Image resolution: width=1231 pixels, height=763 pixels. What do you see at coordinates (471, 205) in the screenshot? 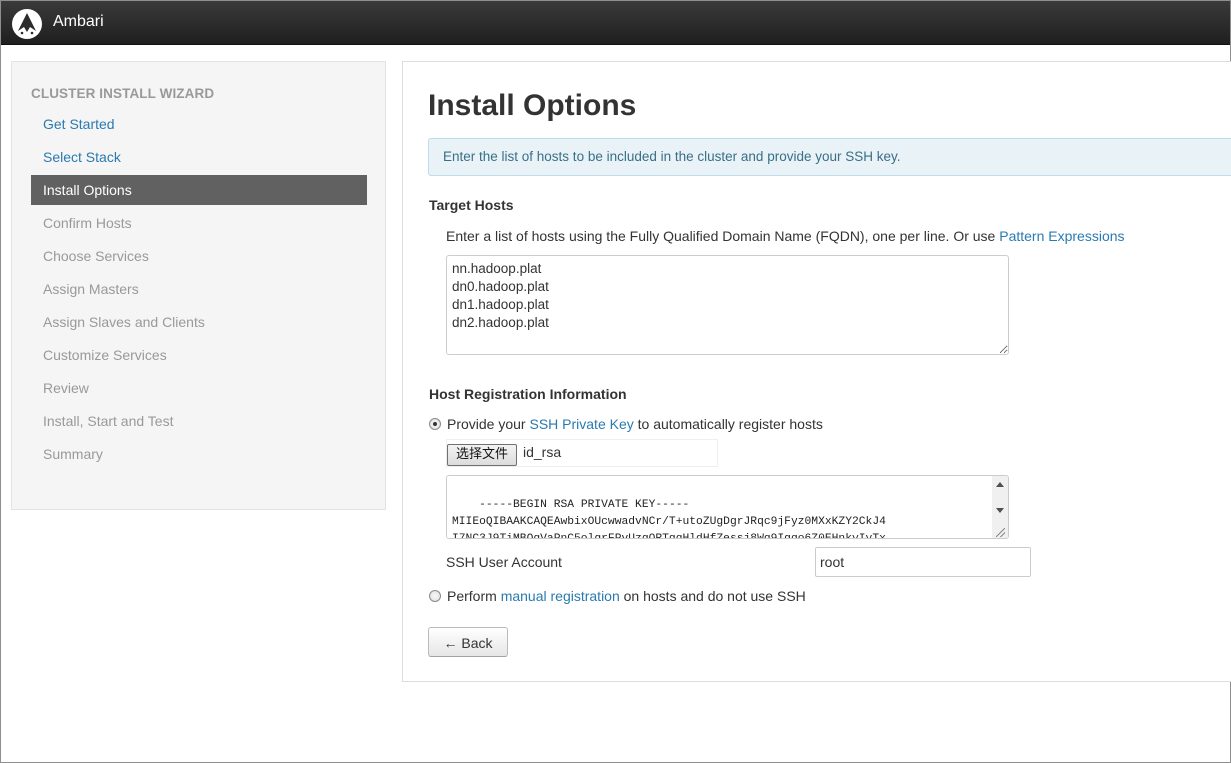
I see `target-hosts-heading: Target Hosts` at bounding box center [471, 205].